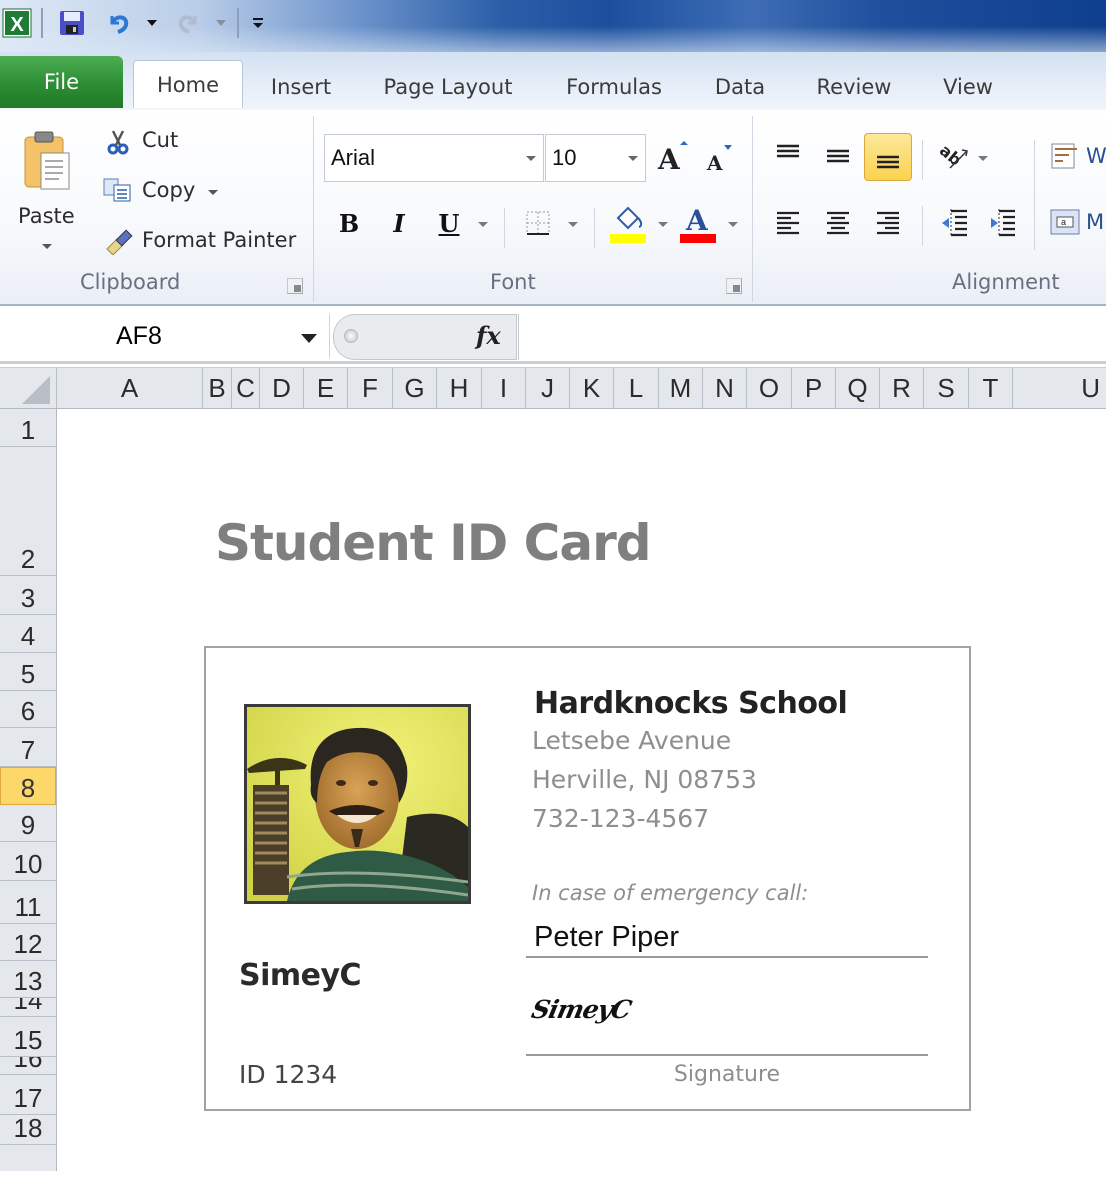 This screenshot has width=1106, height=1200. What do you see at coordinates (727, 1074) in the screenshot?
I see `signature-label: Signature` at bounding box center [727, 1074].